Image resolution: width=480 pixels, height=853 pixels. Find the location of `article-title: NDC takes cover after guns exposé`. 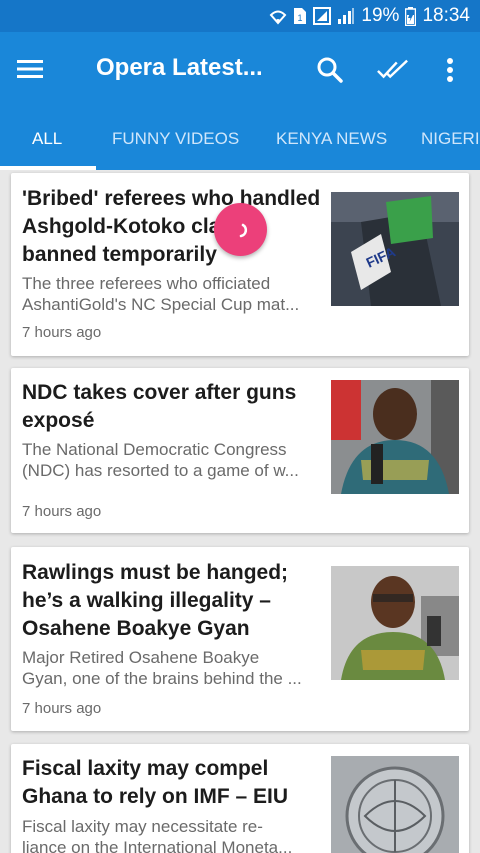

article-title: NDC takes cover after guns exposé is located at coordinates (159, 406).